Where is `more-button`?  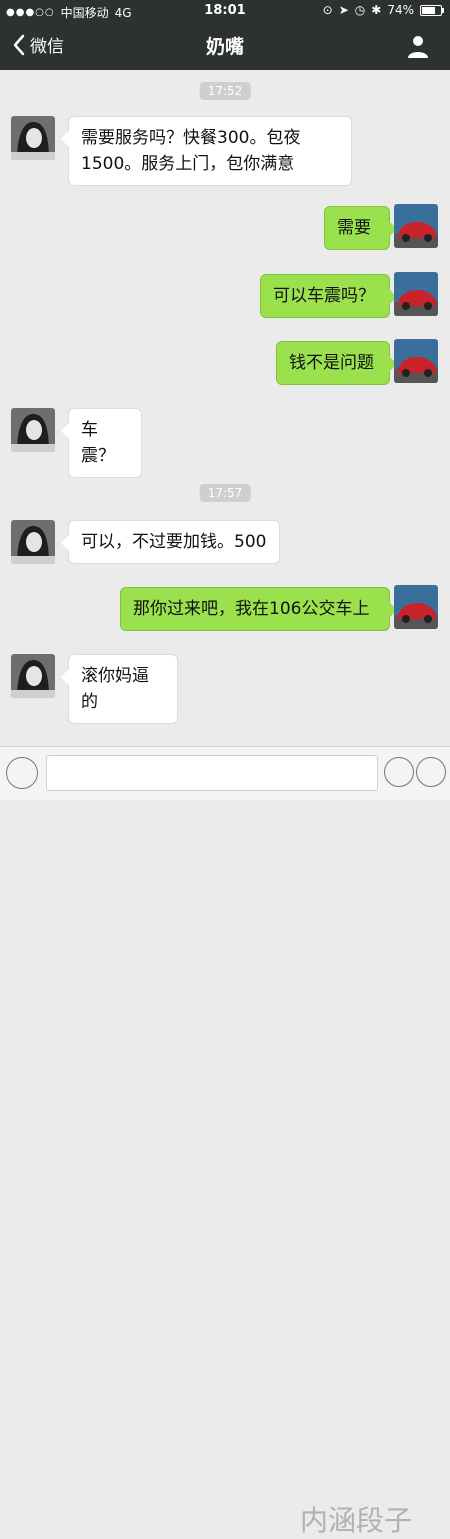
more-button is located at coordinates (431, 772).